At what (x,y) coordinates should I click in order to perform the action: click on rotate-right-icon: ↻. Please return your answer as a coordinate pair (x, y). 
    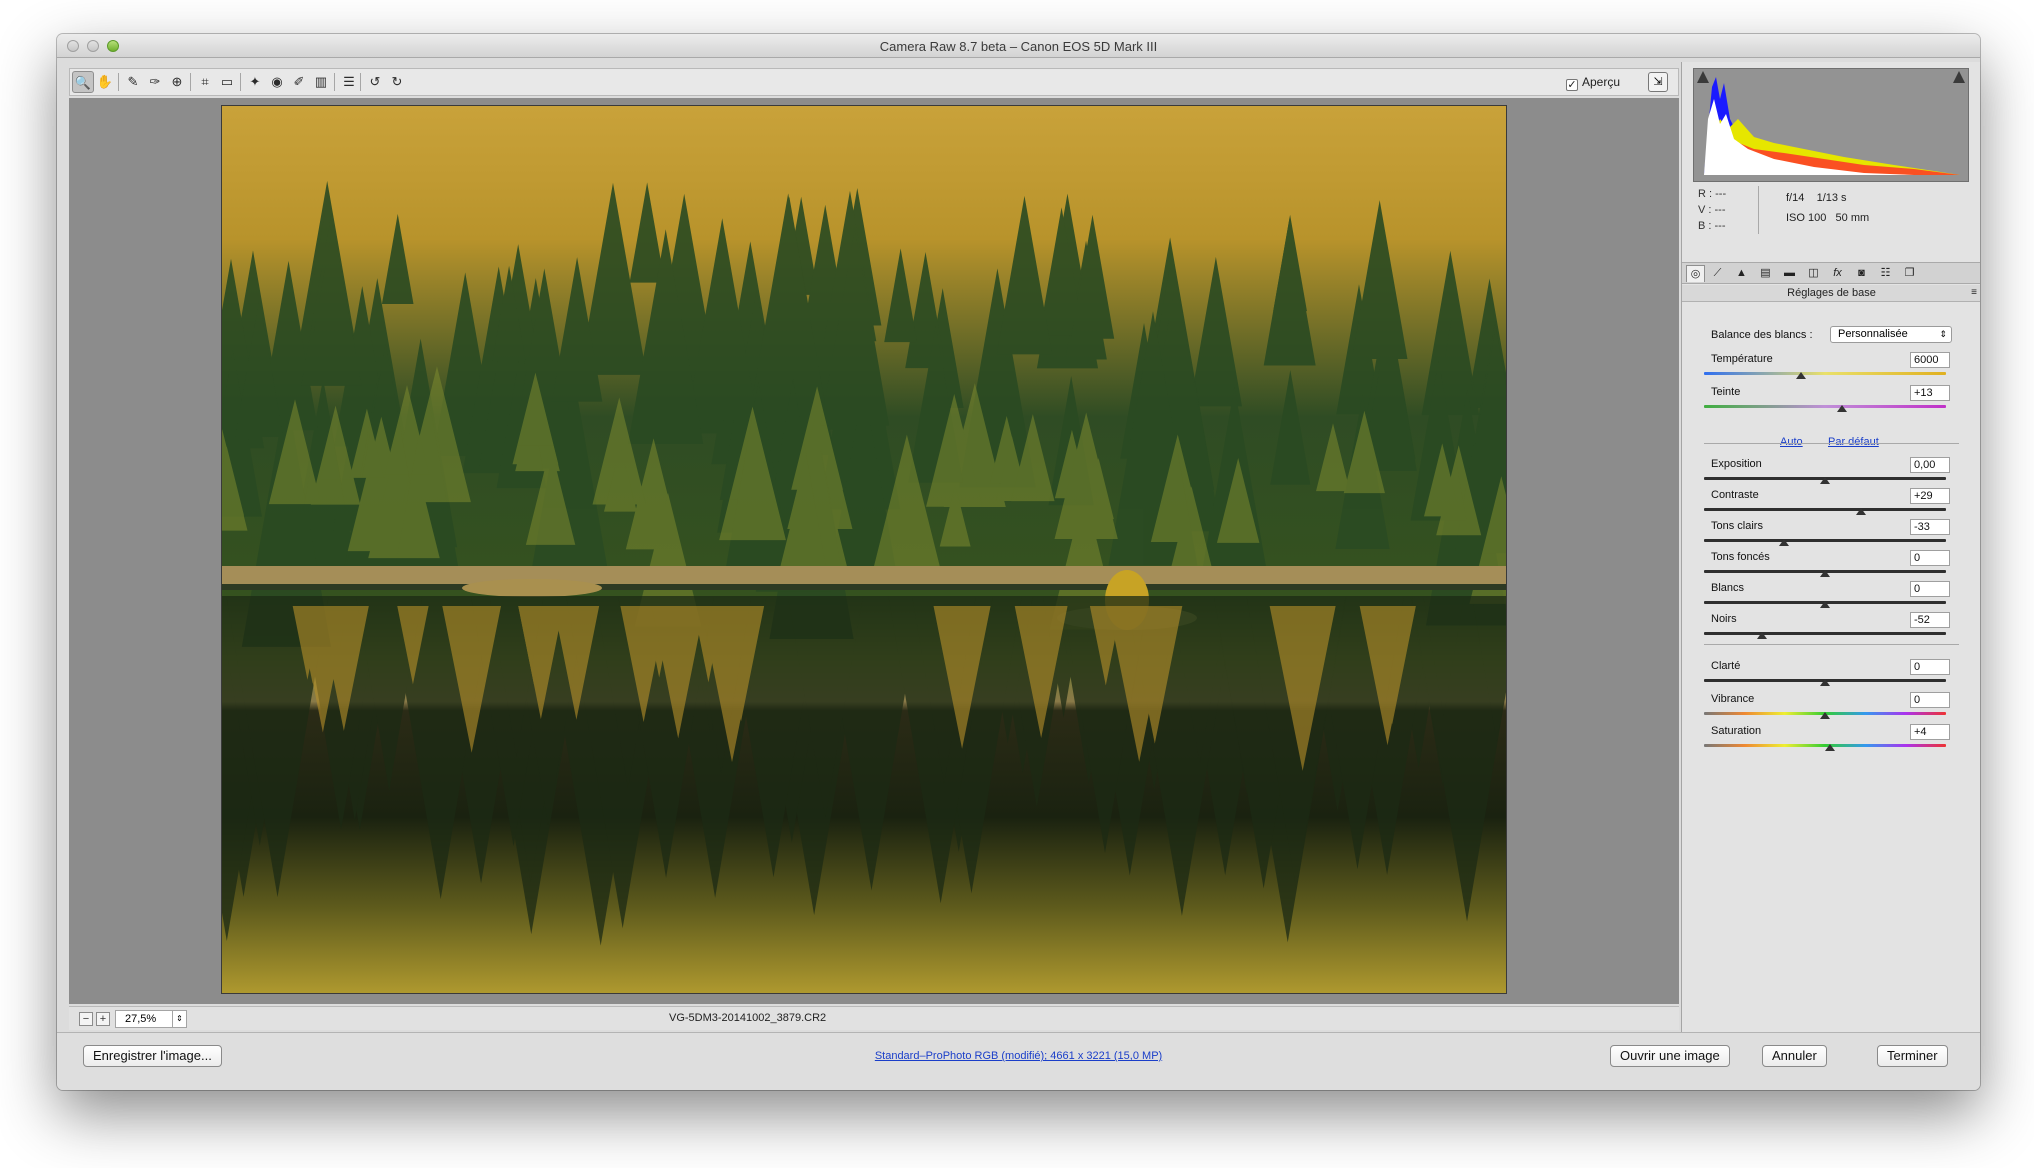
    Looking at the image, I should click on (397, 82).